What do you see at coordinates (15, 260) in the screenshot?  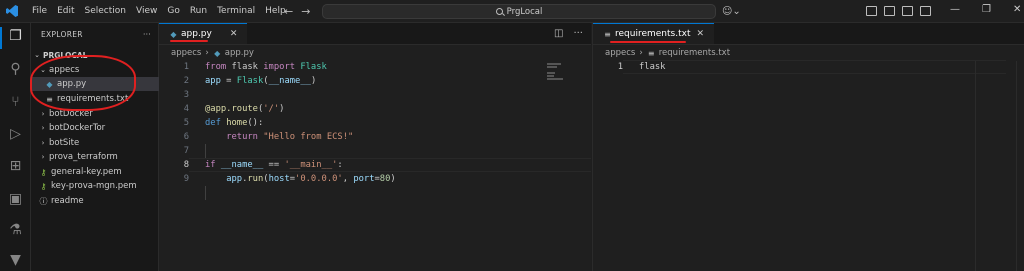 I see `docker-icon: ▼` at bounding box center [15, 260].